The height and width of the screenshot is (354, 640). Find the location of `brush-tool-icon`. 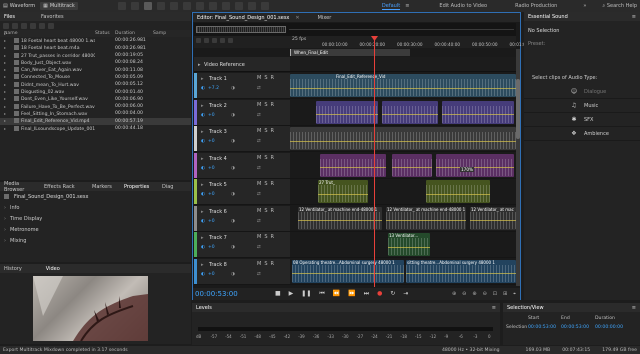

brush-tool-icon is located at coordinates (199, 6).